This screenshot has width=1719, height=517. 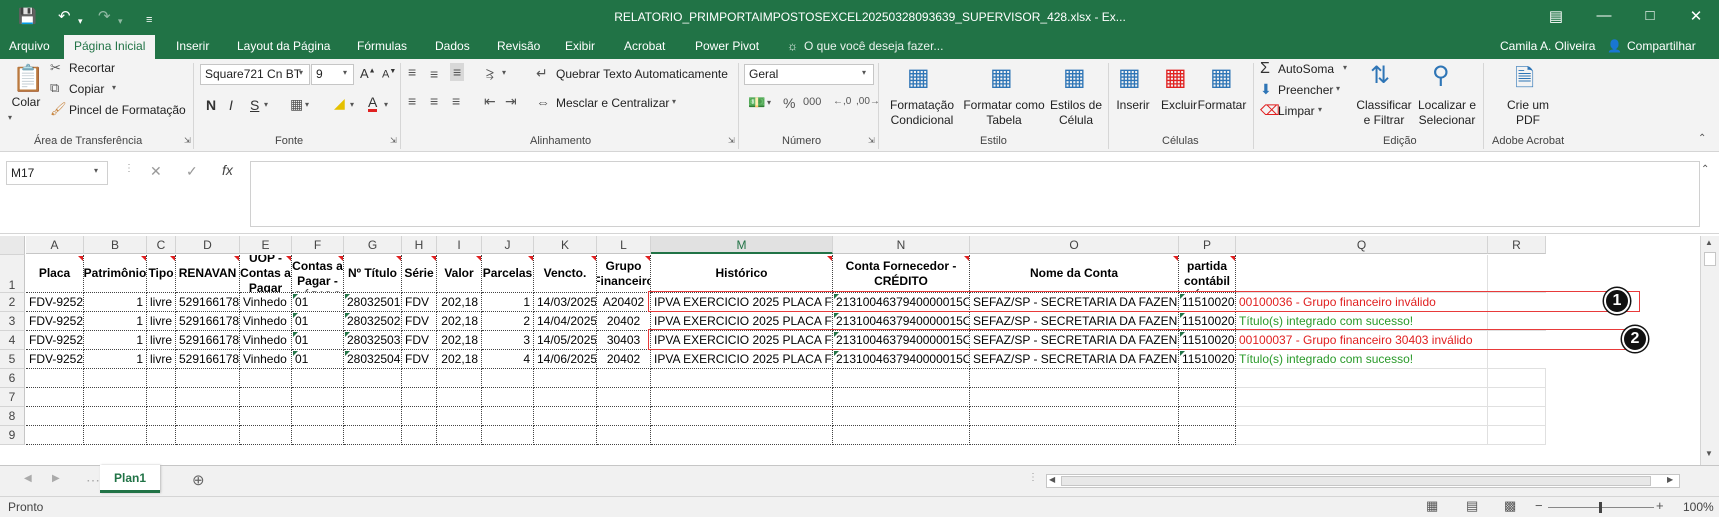 What do you see at coordinates (1705, 169) in the screenshot?
I see `formula-bar-collapse-icon: ⌃` at bounding box center [1705, 169].